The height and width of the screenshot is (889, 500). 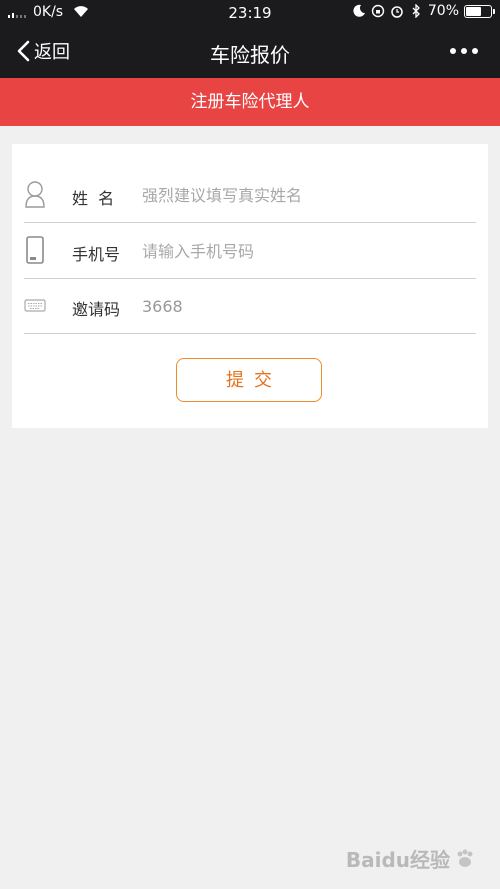 I want to click on user-icon, so click(x=35, y=194).